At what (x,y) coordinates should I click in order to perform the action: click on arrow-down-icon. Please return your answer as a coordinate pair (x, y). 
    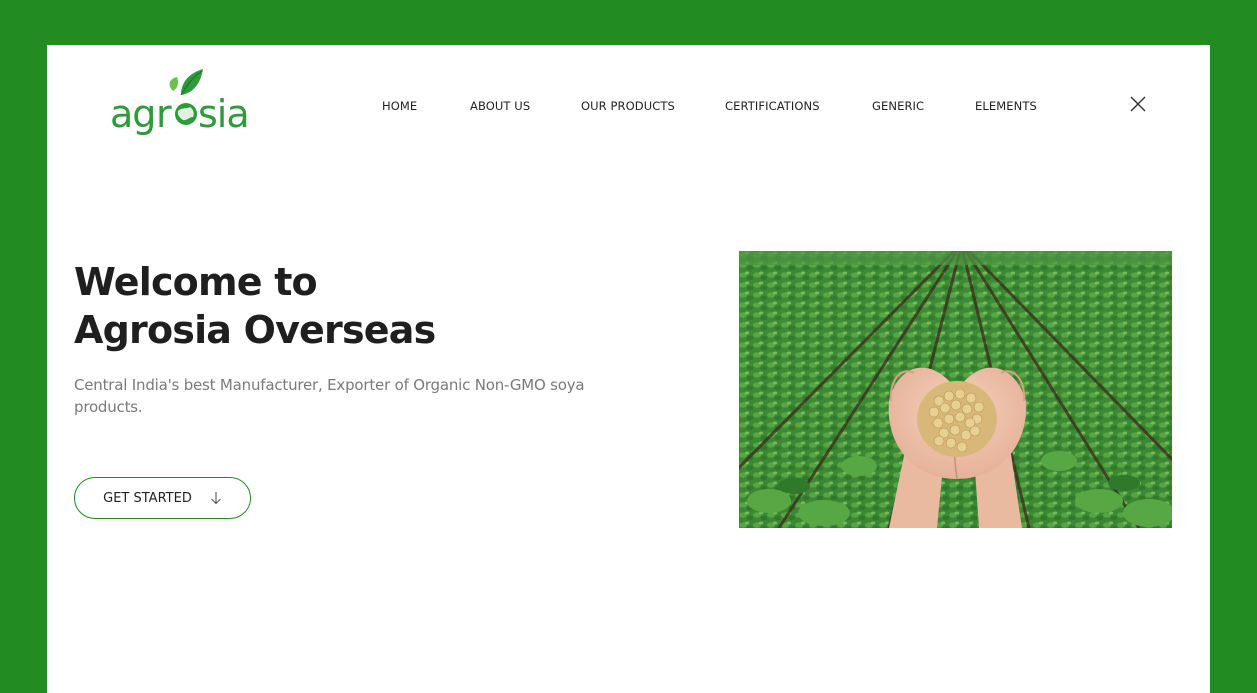
    Looking at the image, I should click on (216, 498).